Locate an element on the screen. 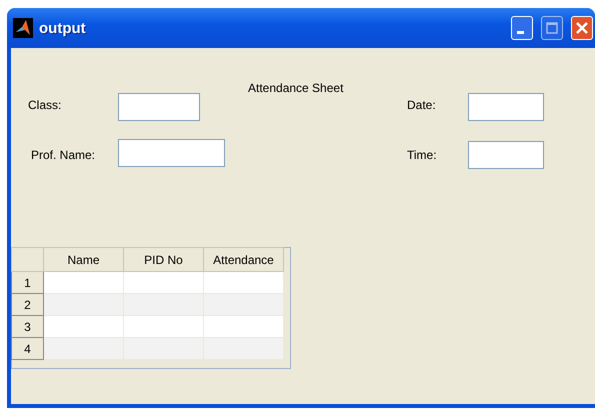 The width and height of the screenshot is (595, 412). field-label: Time: is located at coordinates (422, 155).